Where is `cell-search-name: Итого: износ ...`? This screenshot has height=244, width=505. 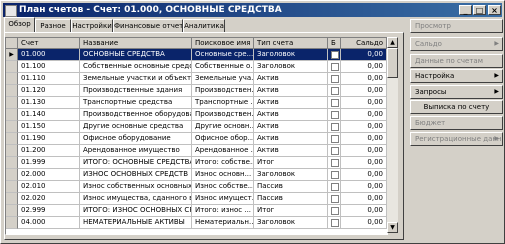
cell-search-name: Итого: износ ... is located at coordinates (223, 211).